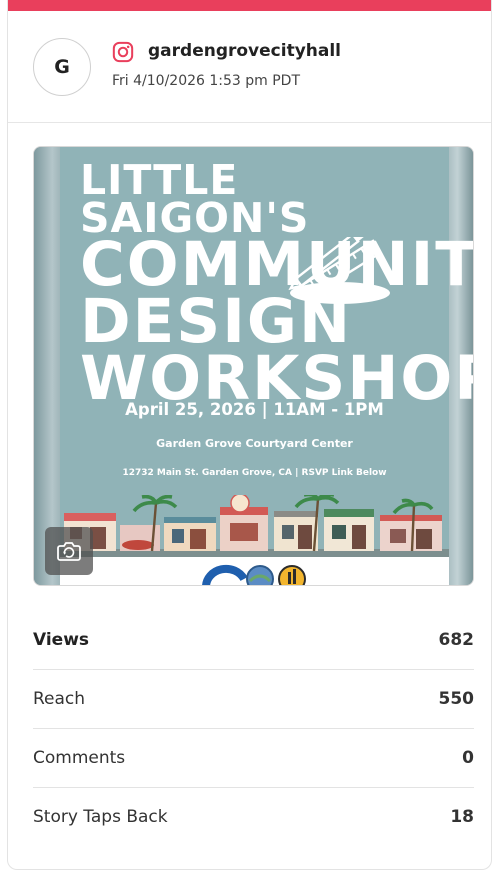 This screenshot has width=492, height=877. Describe the element at coordinates (59, 699) in the screenshot. I see `stat-label: Reach` at that location.